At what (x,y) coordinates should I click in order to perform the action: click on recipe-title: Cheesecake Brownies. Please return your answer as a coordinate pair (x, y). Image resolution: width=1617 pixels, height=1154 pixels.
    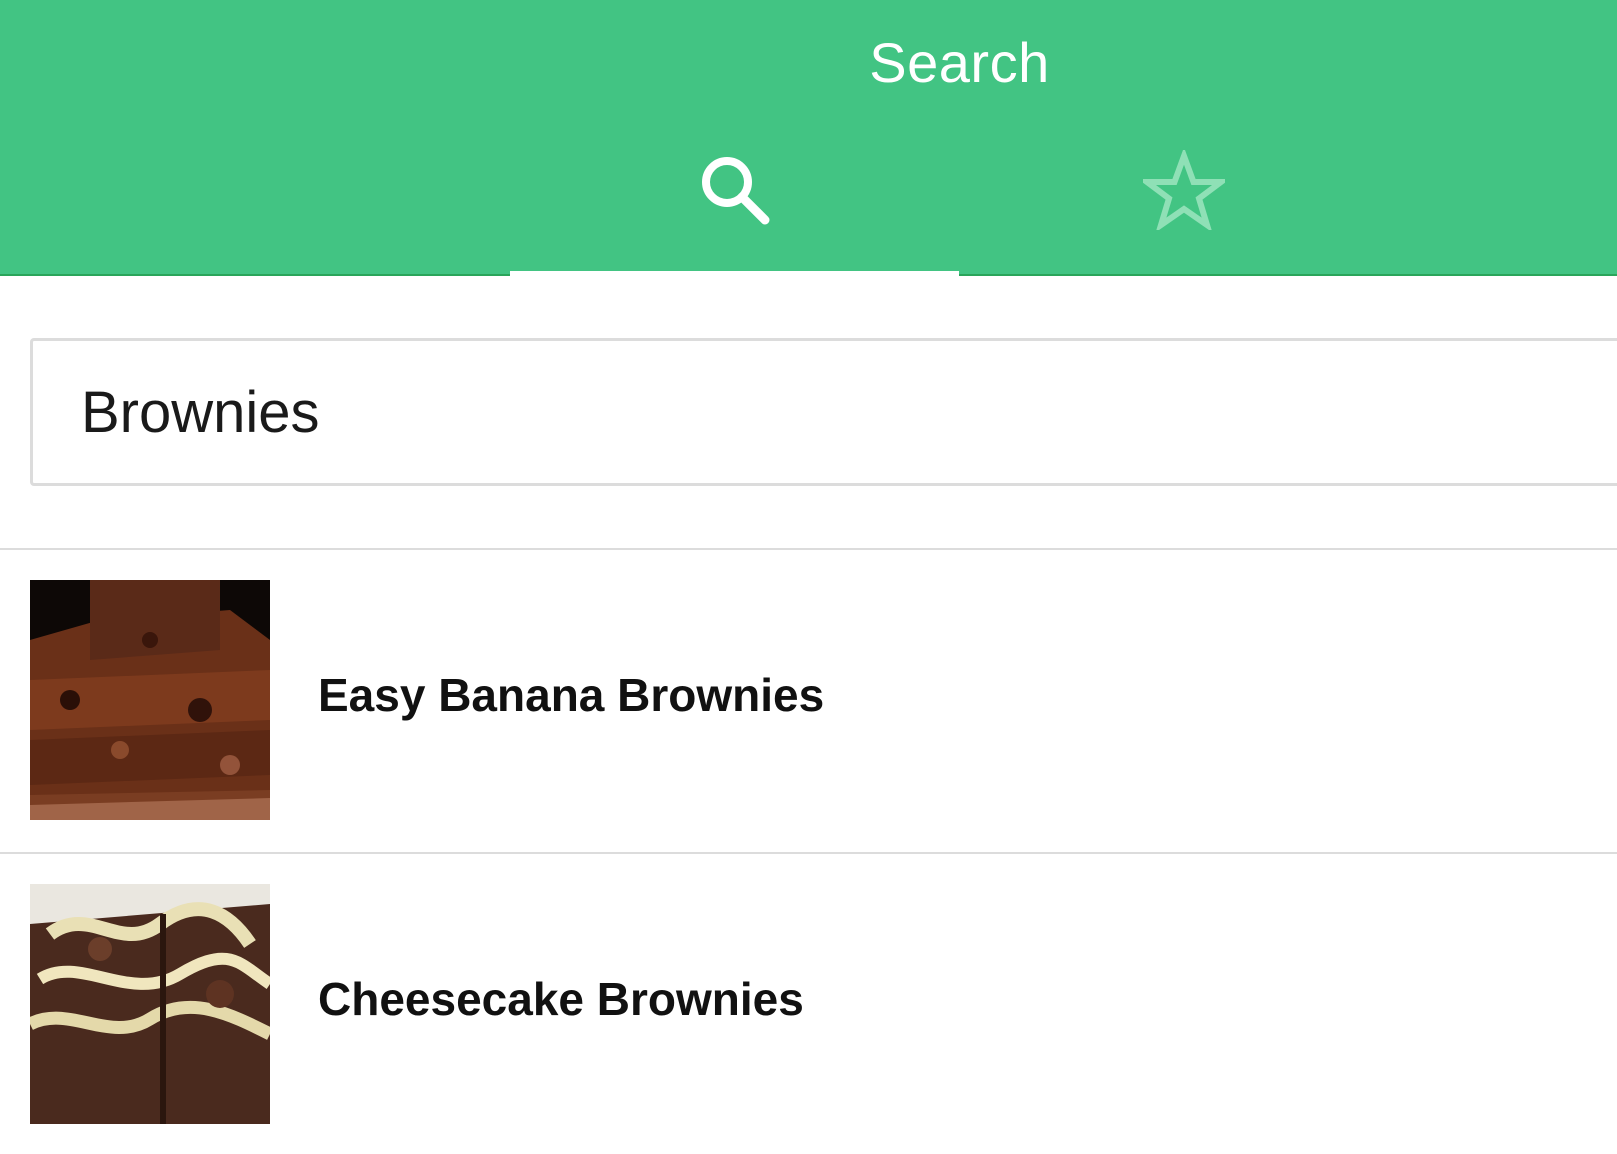
    Looking at the image, I should click on (561, 999).